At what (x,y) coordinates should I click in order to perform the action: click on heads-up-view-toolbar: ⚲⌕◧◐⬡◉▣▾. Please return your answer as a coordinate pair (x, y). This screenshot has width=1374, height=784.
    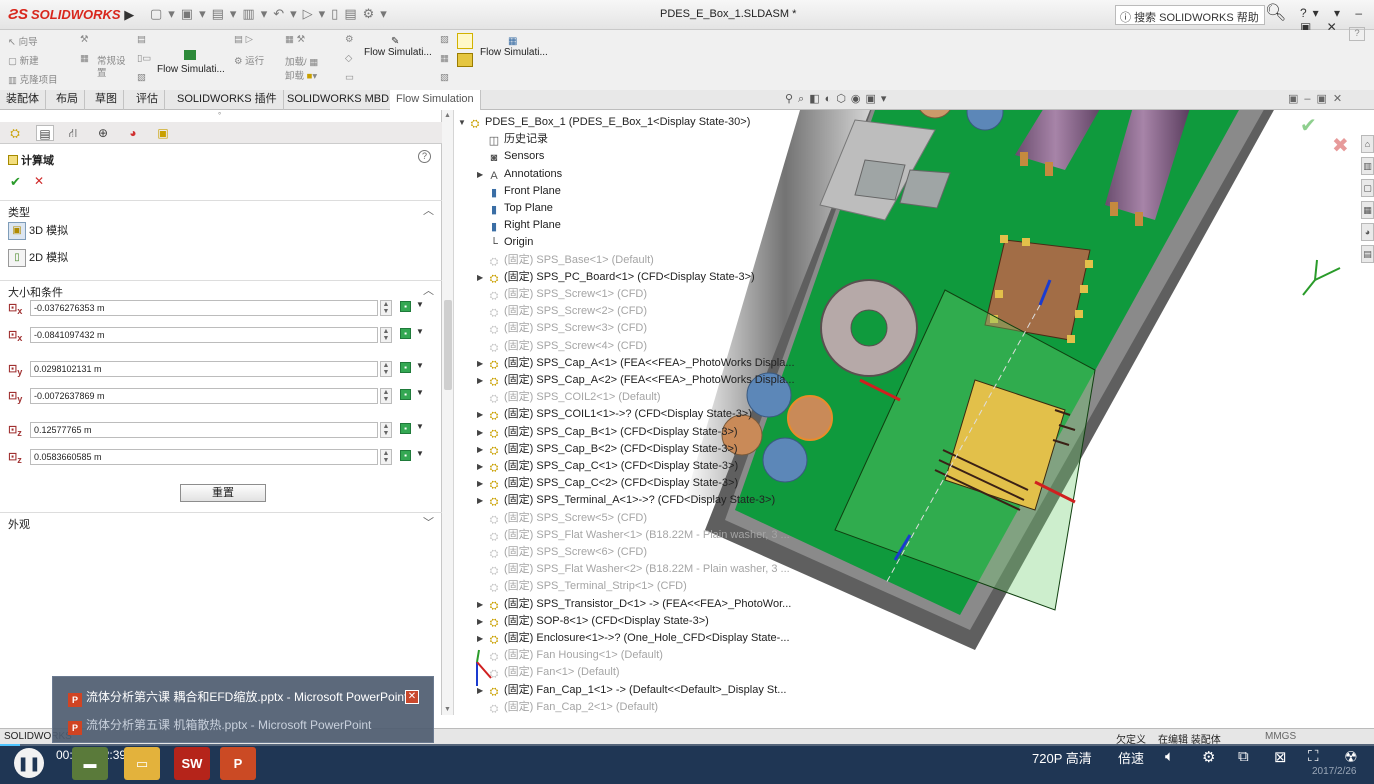
    Looking at the image, I should click on (838, 99).